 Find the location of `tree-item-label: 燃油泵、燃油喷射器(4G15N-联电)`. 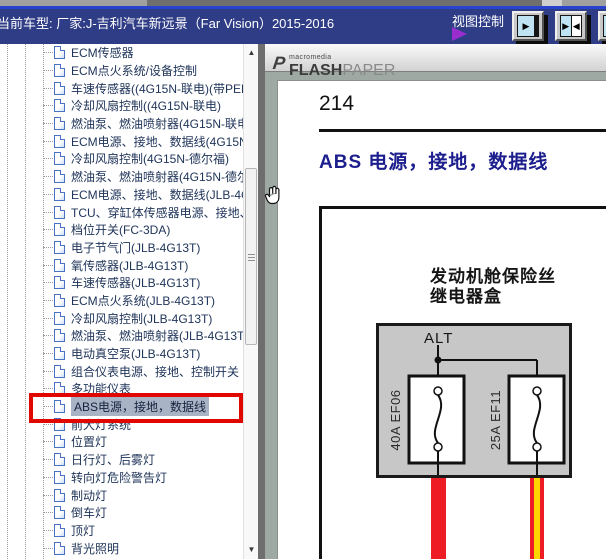

tree-item-label: 燃油泵、燃油喷射器(4G15N-联电) is located at coordinates (157, 124).